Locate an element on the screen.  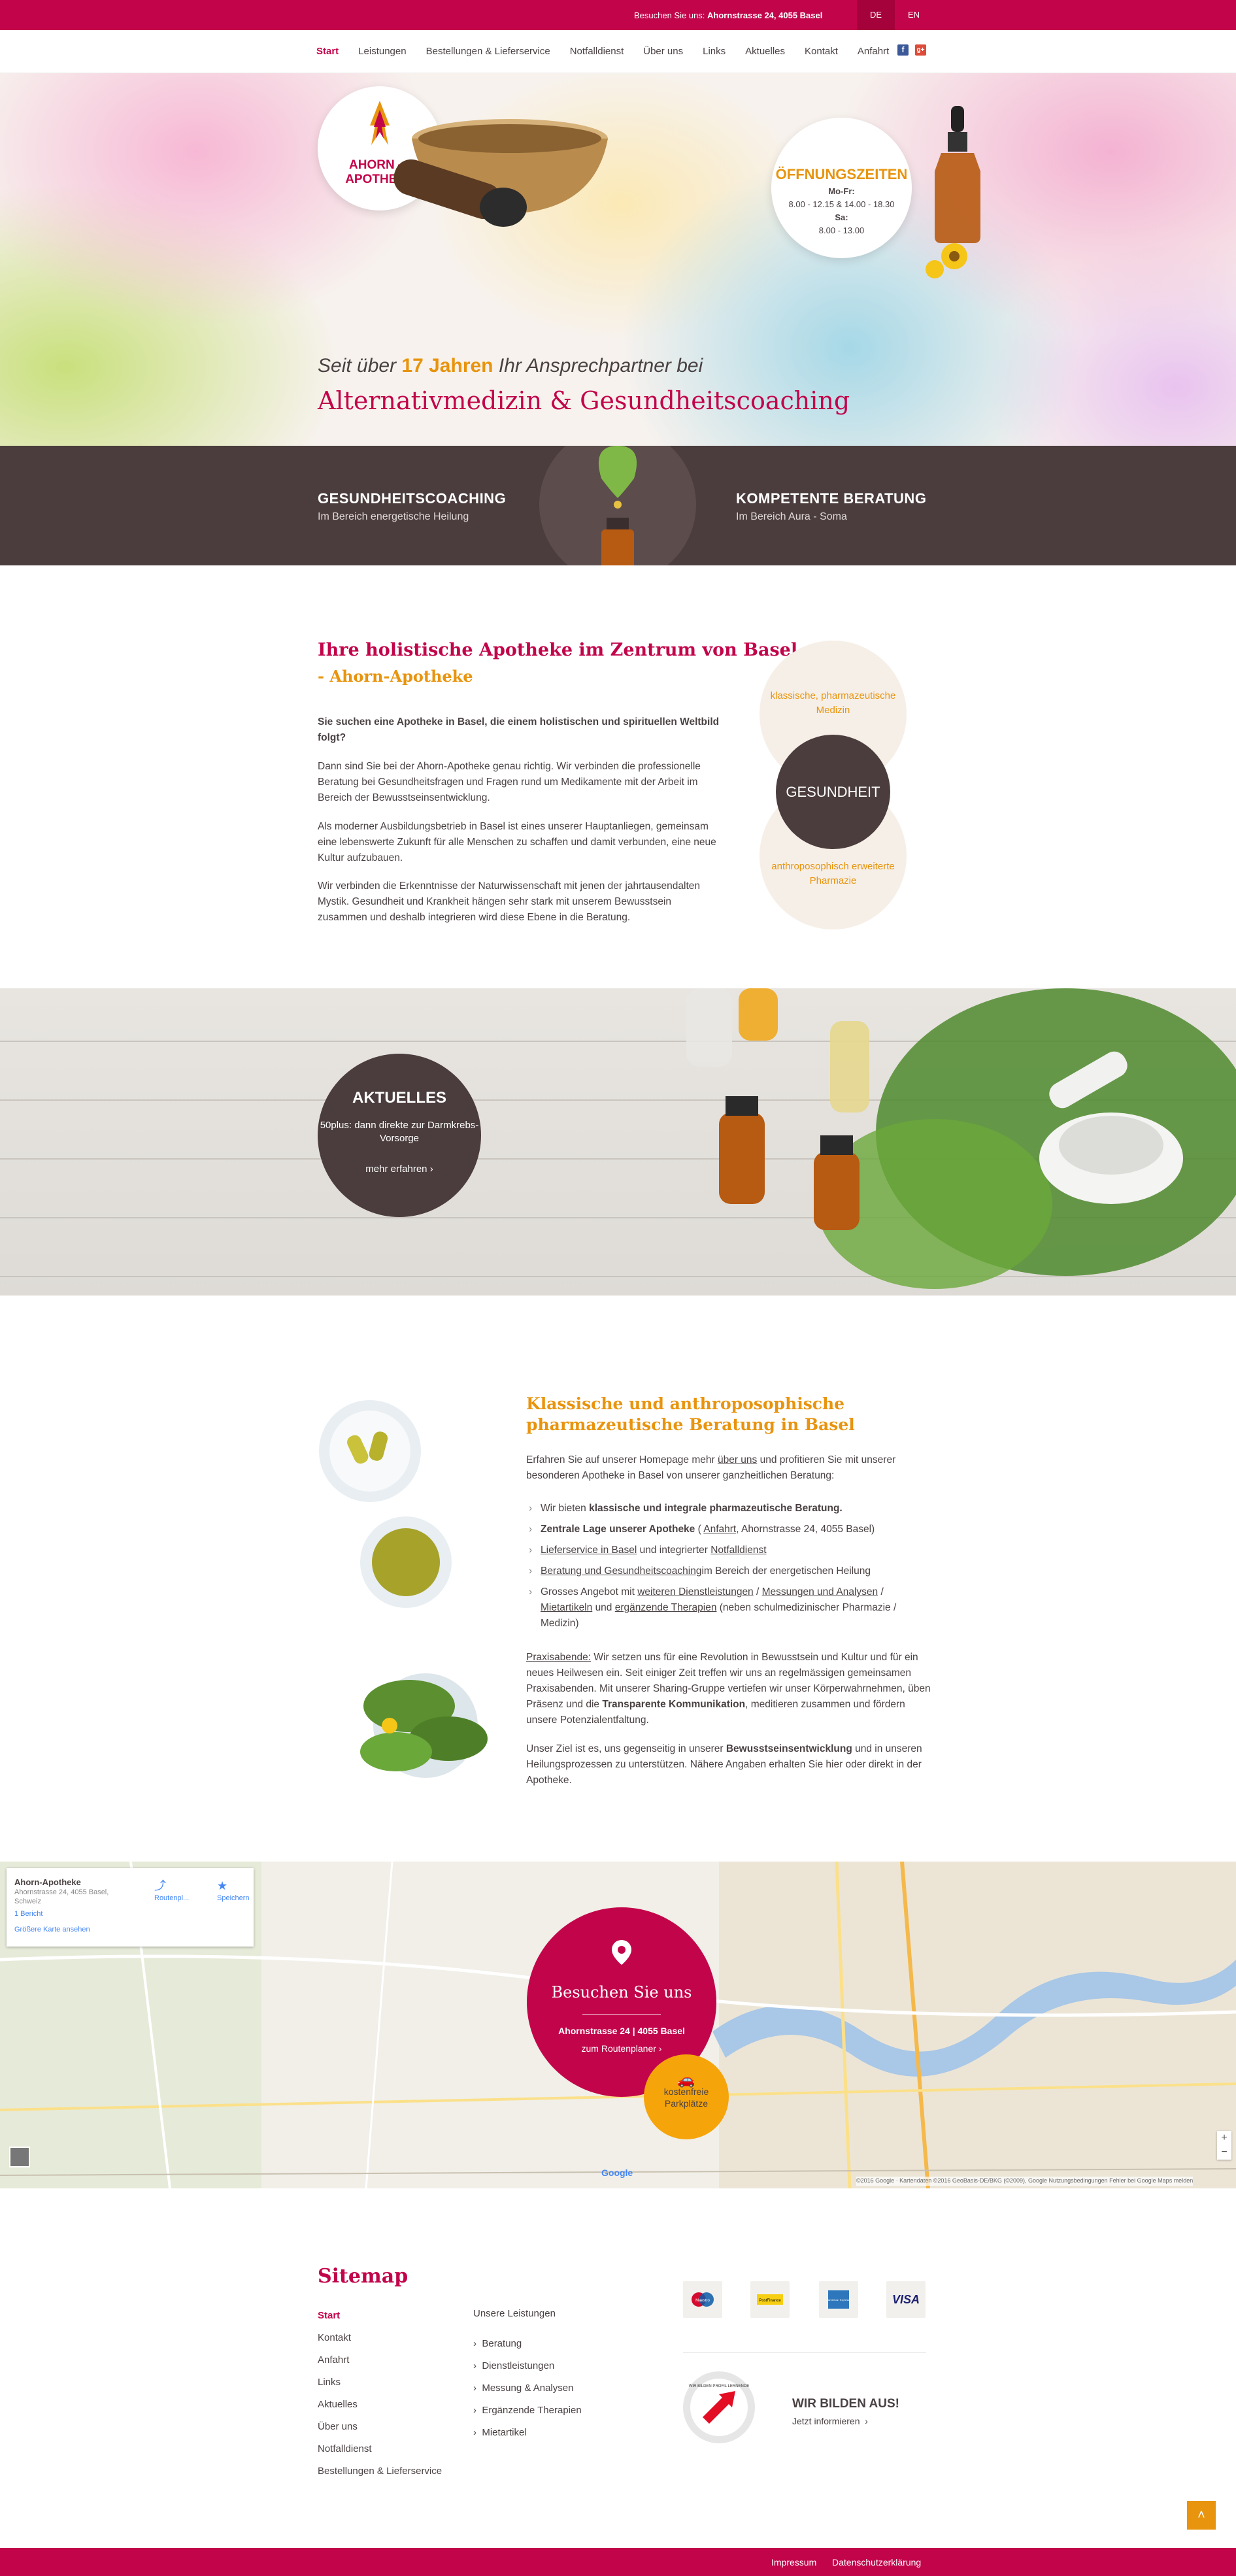
opening-hours2: 8.00 - 13.00 is located at coordinates (842, 231).